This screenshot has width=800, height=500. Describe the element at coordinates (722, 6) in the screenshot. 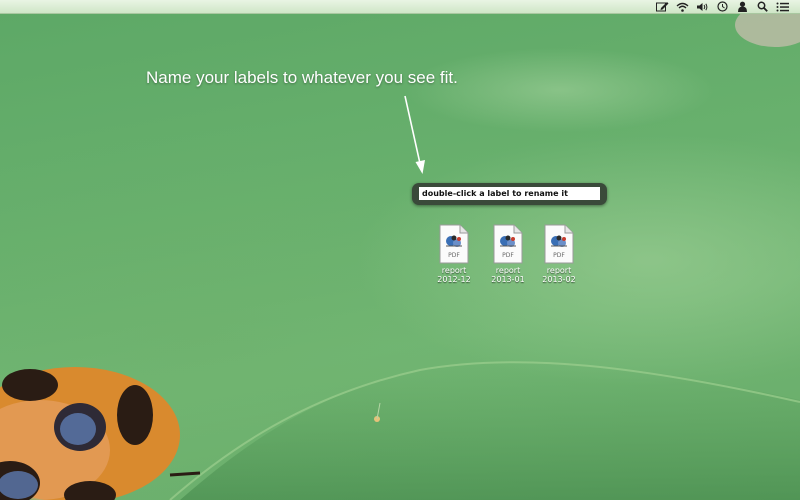

I see `clock-icon` at that location.